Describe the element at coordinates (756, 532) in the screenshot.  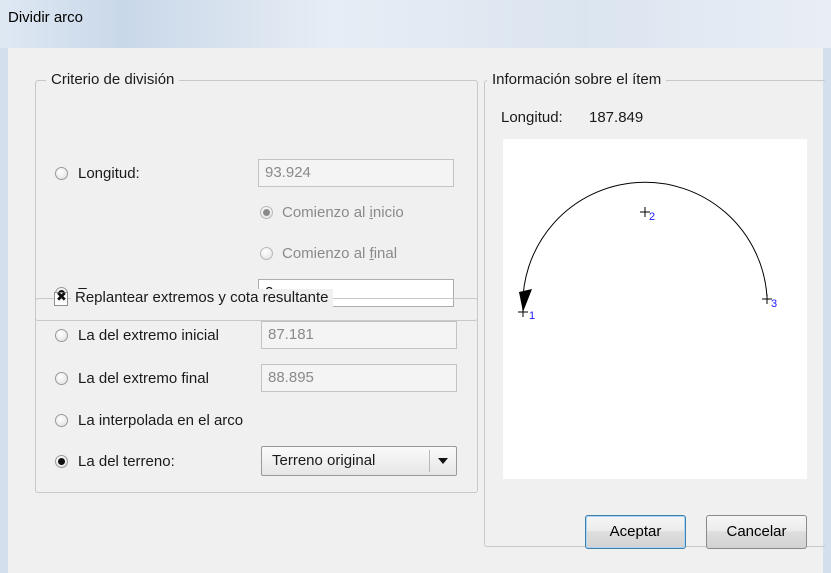
I see `cancel-button: Cancelar` at that location.